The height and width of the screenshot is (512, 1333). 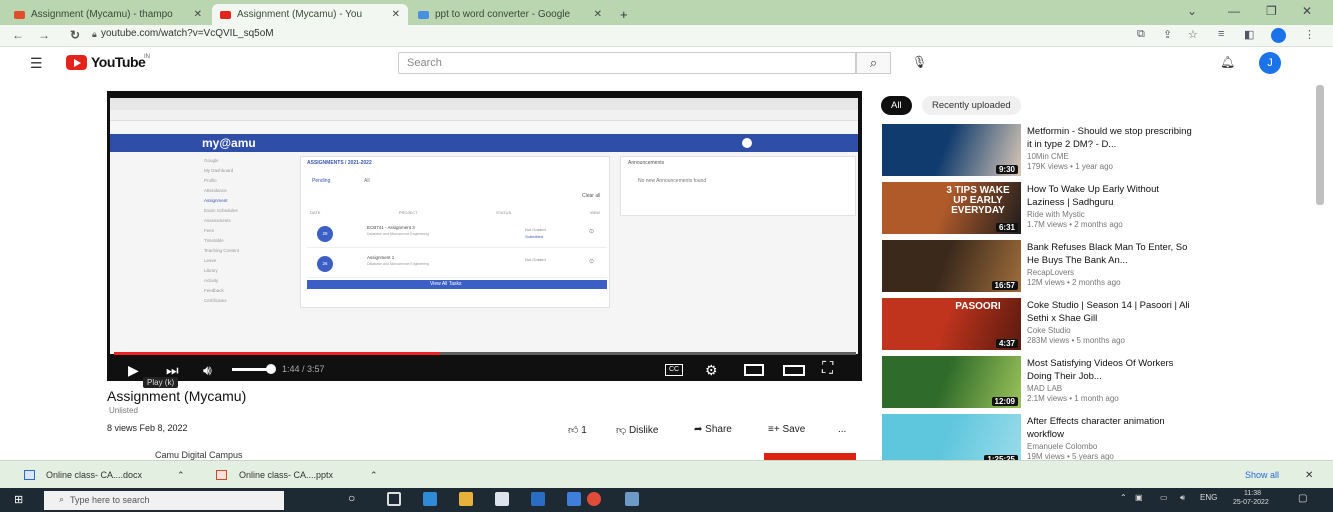 What do you see at coordinates (624, 14) in the screenshot?
I see `new-tab-button: +` at bounding box center [624, 14].